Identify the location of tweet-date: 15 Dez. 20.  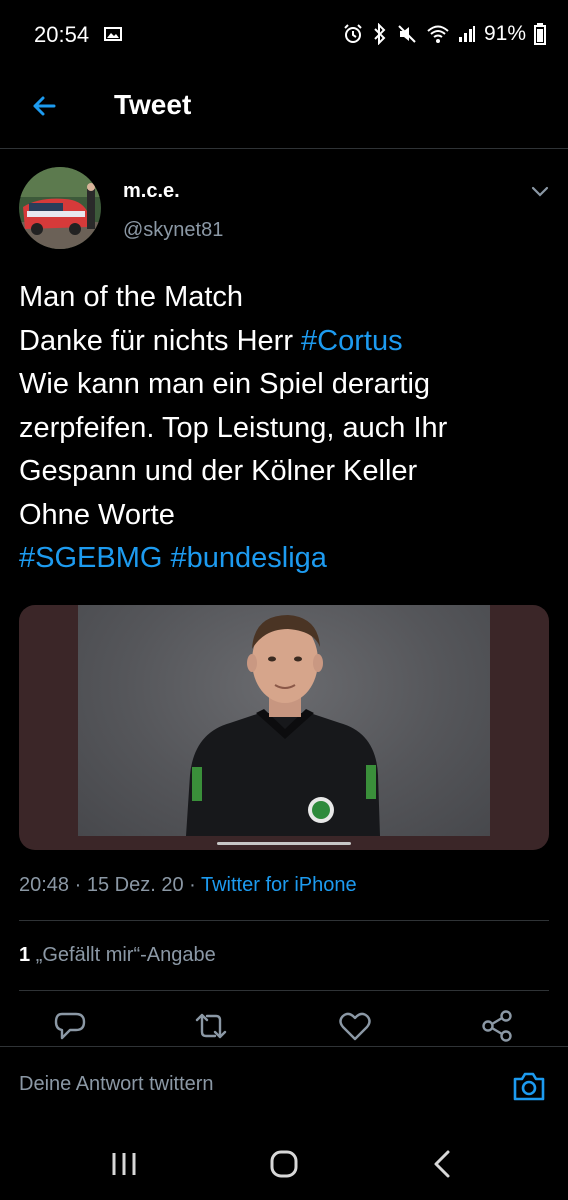
(135, 885).